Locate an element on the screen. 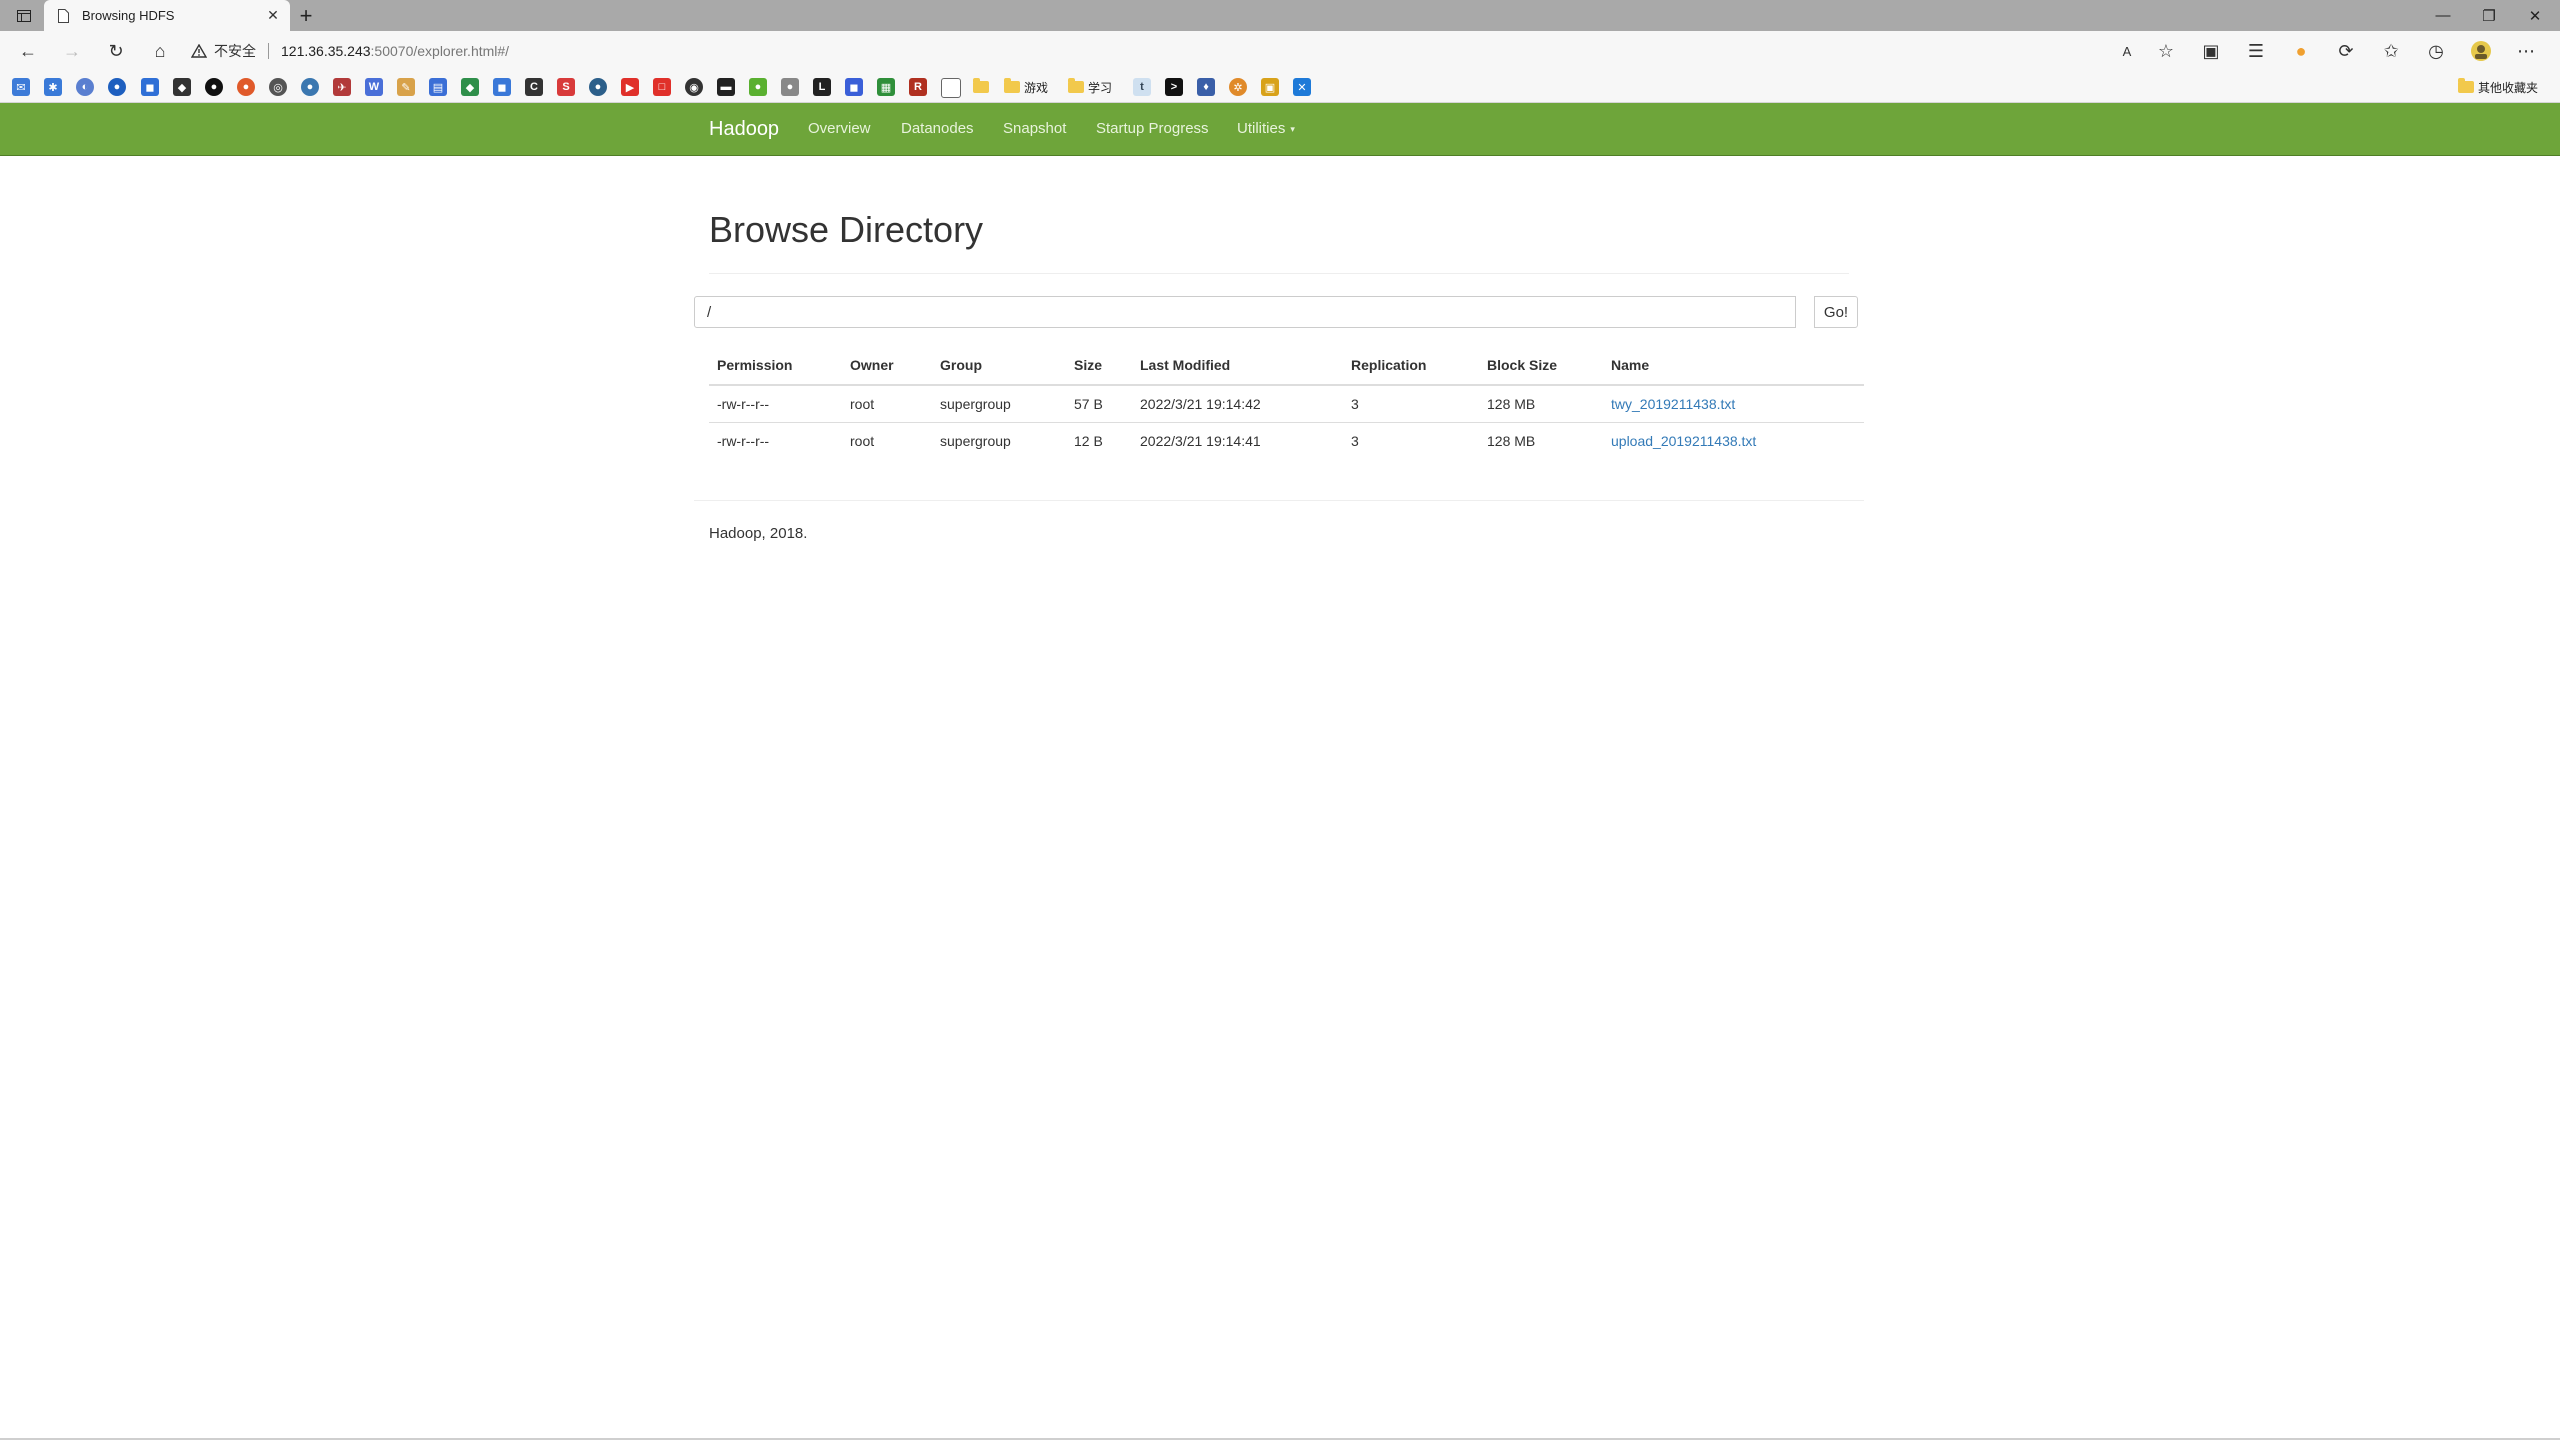  cell-owner: root is located at coordinates (887, 440).